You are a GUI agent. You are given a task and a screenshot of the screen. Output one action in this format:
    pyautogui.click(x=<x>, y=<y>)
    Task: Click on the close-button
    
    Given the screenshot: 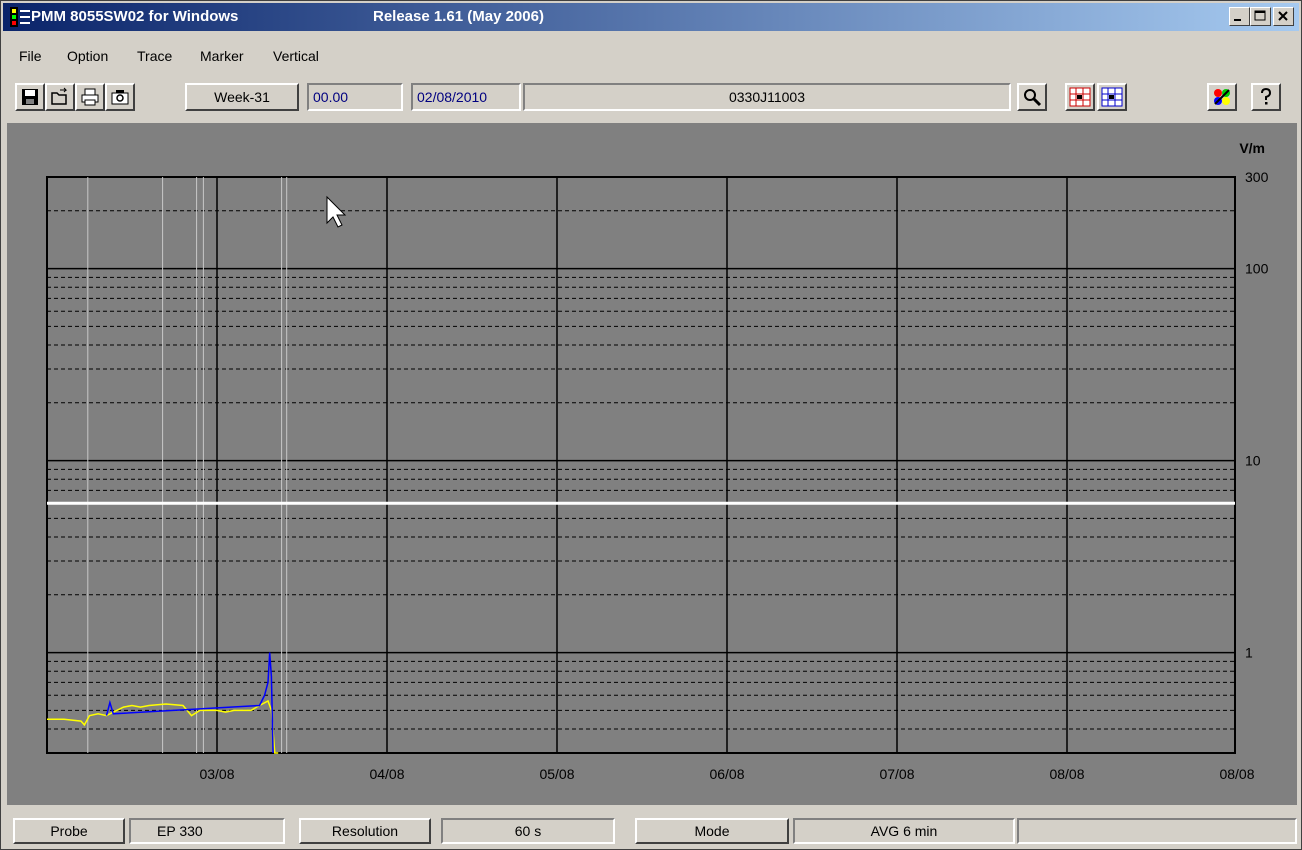 What is the action you would take?
    pyautogui.click(x=1283, y=16)
    